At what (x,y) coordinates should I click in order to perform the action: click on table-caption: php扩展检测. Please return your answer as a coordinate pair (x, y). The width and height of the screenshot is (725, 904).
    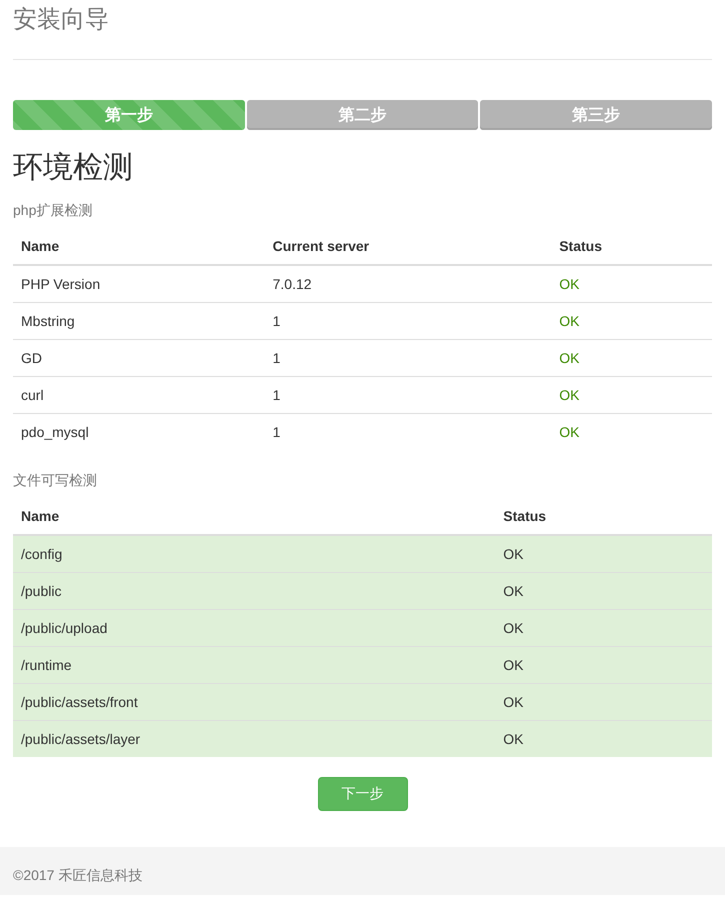
    Looking at the image, I should click on (53, 210).